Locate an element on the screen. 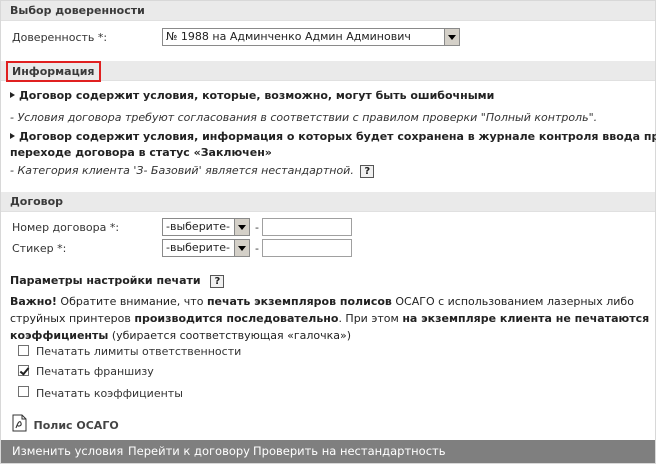  print-limits-checkbox is located at coordinates (23, 350).